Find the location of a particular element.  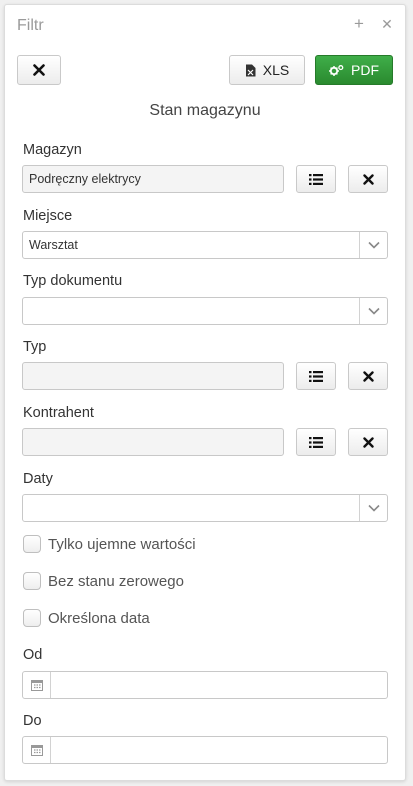

checkbox-data-label: Określona data is located at coordinates (99, 618).